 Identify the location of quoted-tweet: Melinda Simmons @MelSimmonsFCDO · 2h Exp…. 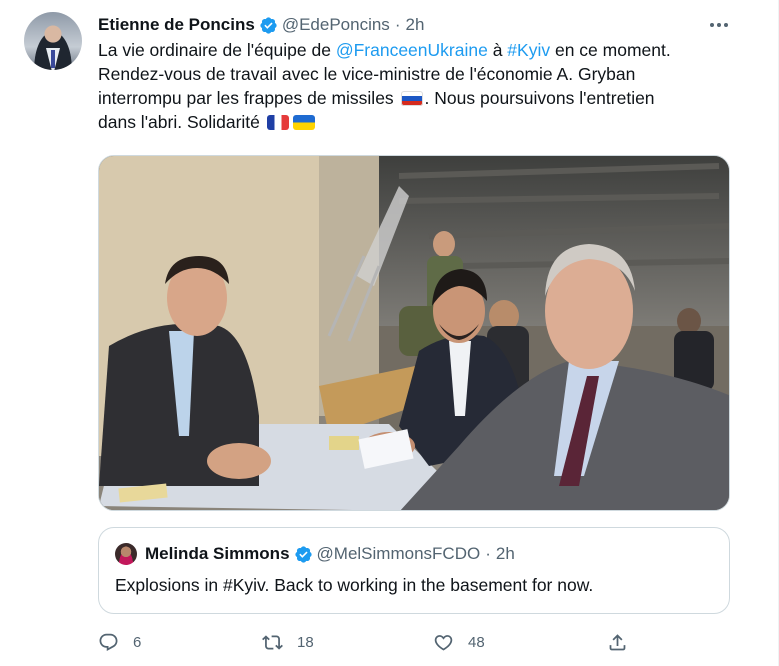
(414, 570).